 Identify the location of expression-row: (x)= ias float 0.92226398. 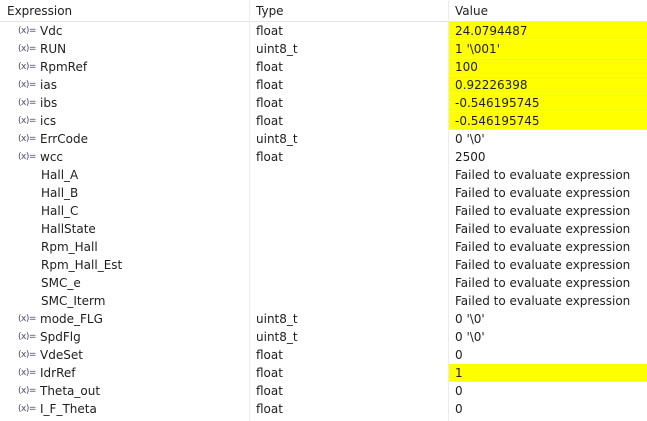
(323, 85).